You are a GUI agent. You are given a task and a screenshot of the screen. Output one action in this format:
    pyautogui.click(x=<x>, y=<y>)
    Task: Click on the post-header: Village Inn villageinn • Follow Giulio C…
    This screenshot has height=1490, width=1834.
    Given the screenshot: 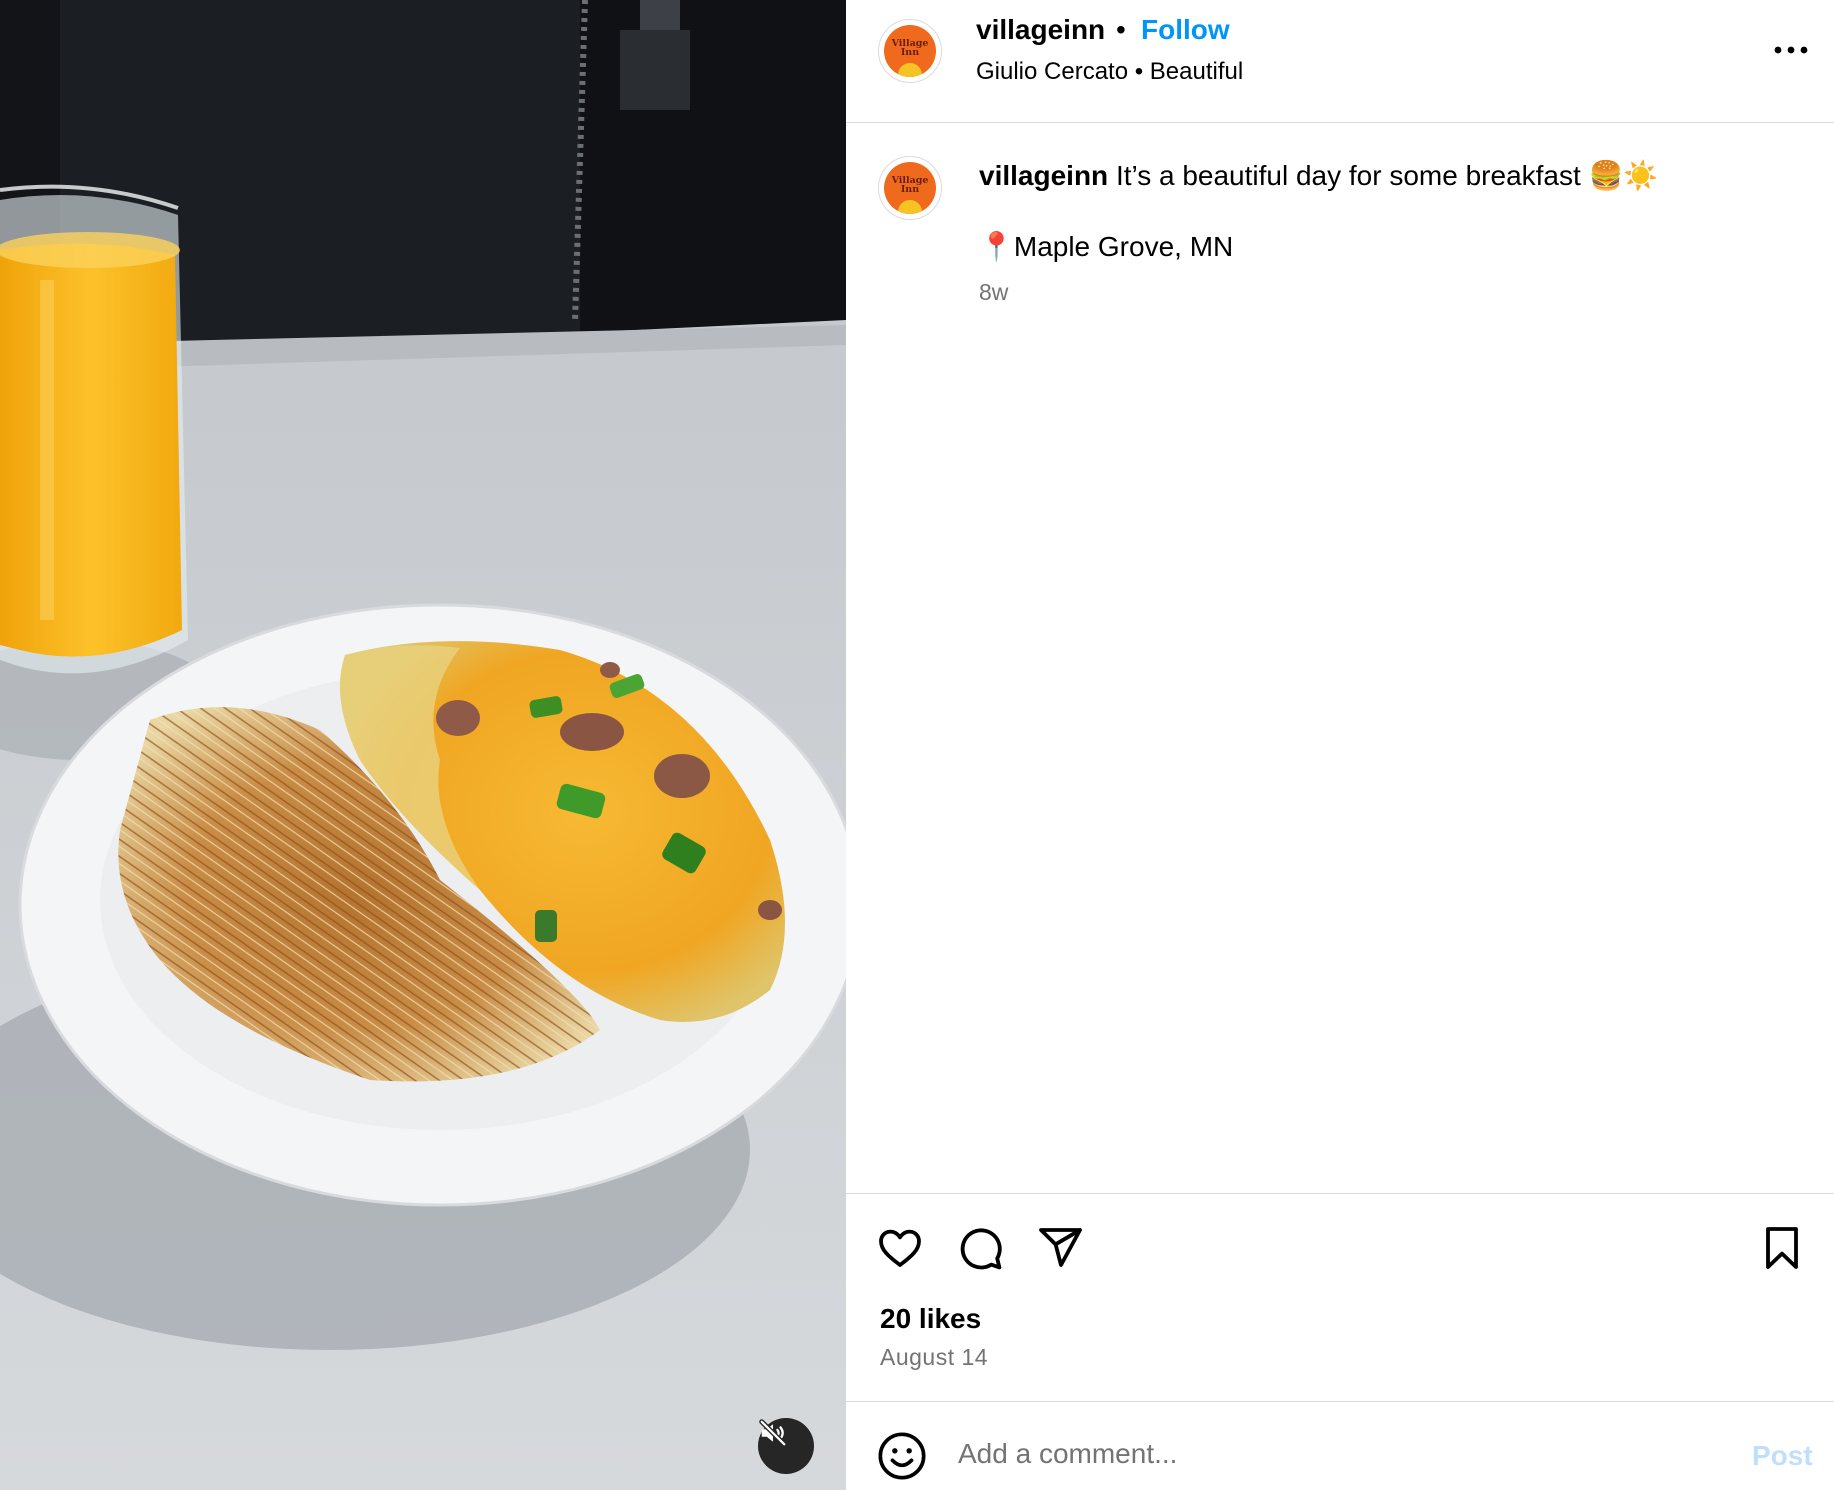 What is the action you would take?
    pyautogui.click(x=1340, y=61)
    